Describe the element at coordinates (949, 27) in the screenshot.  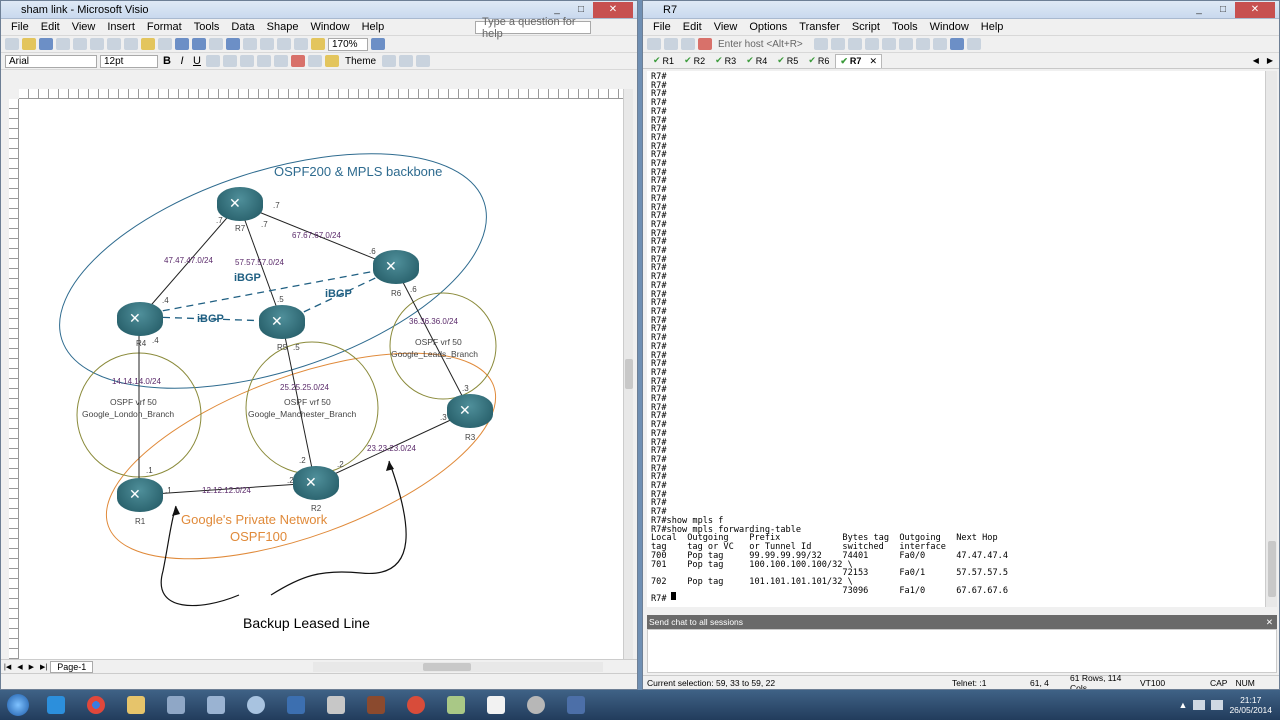
I see `crt-menu-window: Window` at that location.